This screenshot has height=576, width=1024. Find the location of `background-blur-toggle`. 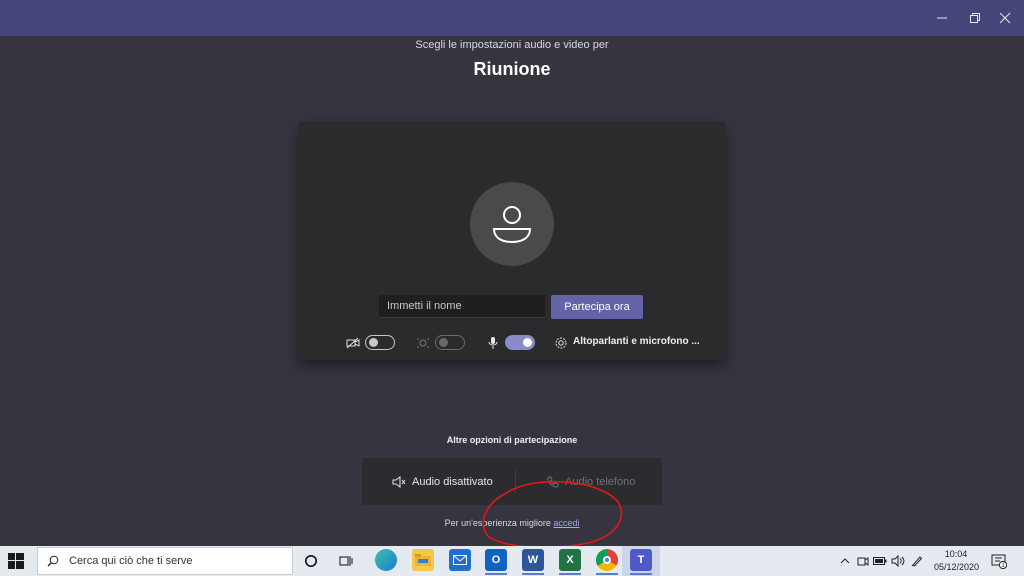

background-blur-toggle is located at coordinates (450, 342).